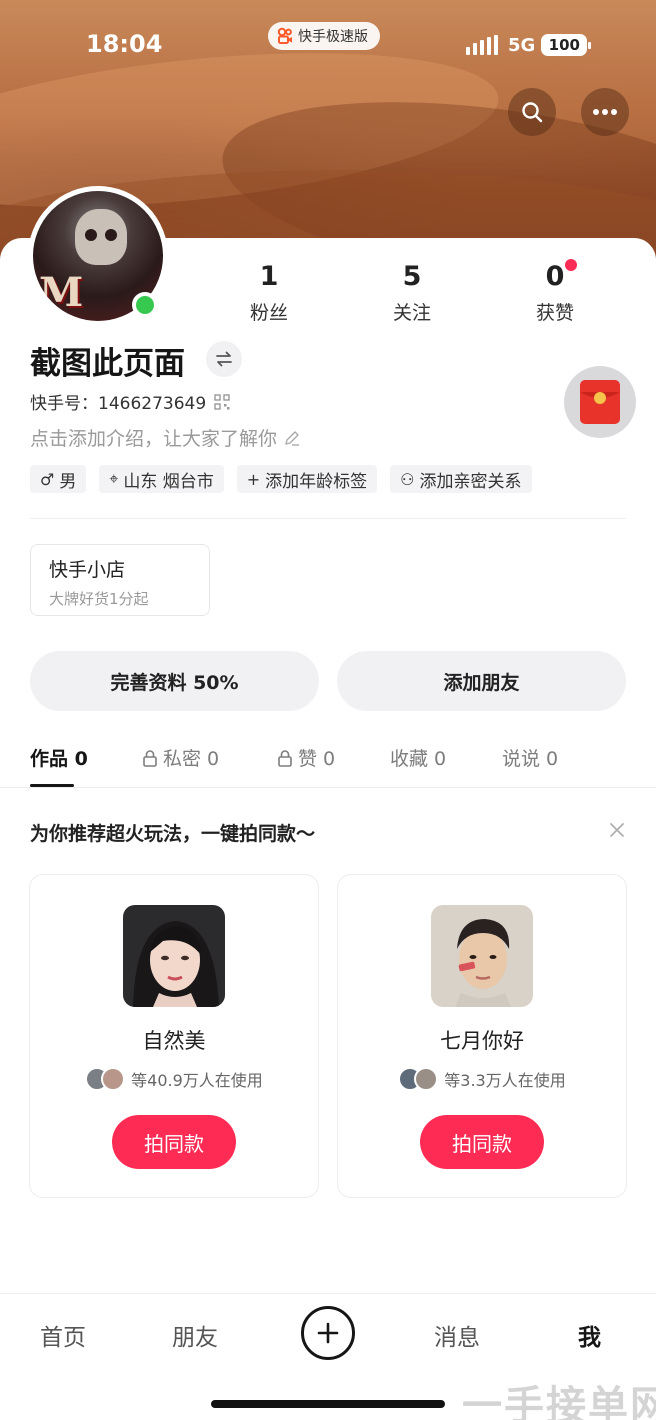  Describe the element at coordinates (180, 757) in the screenshot. I see `tab-private: 私密 0` at that location.